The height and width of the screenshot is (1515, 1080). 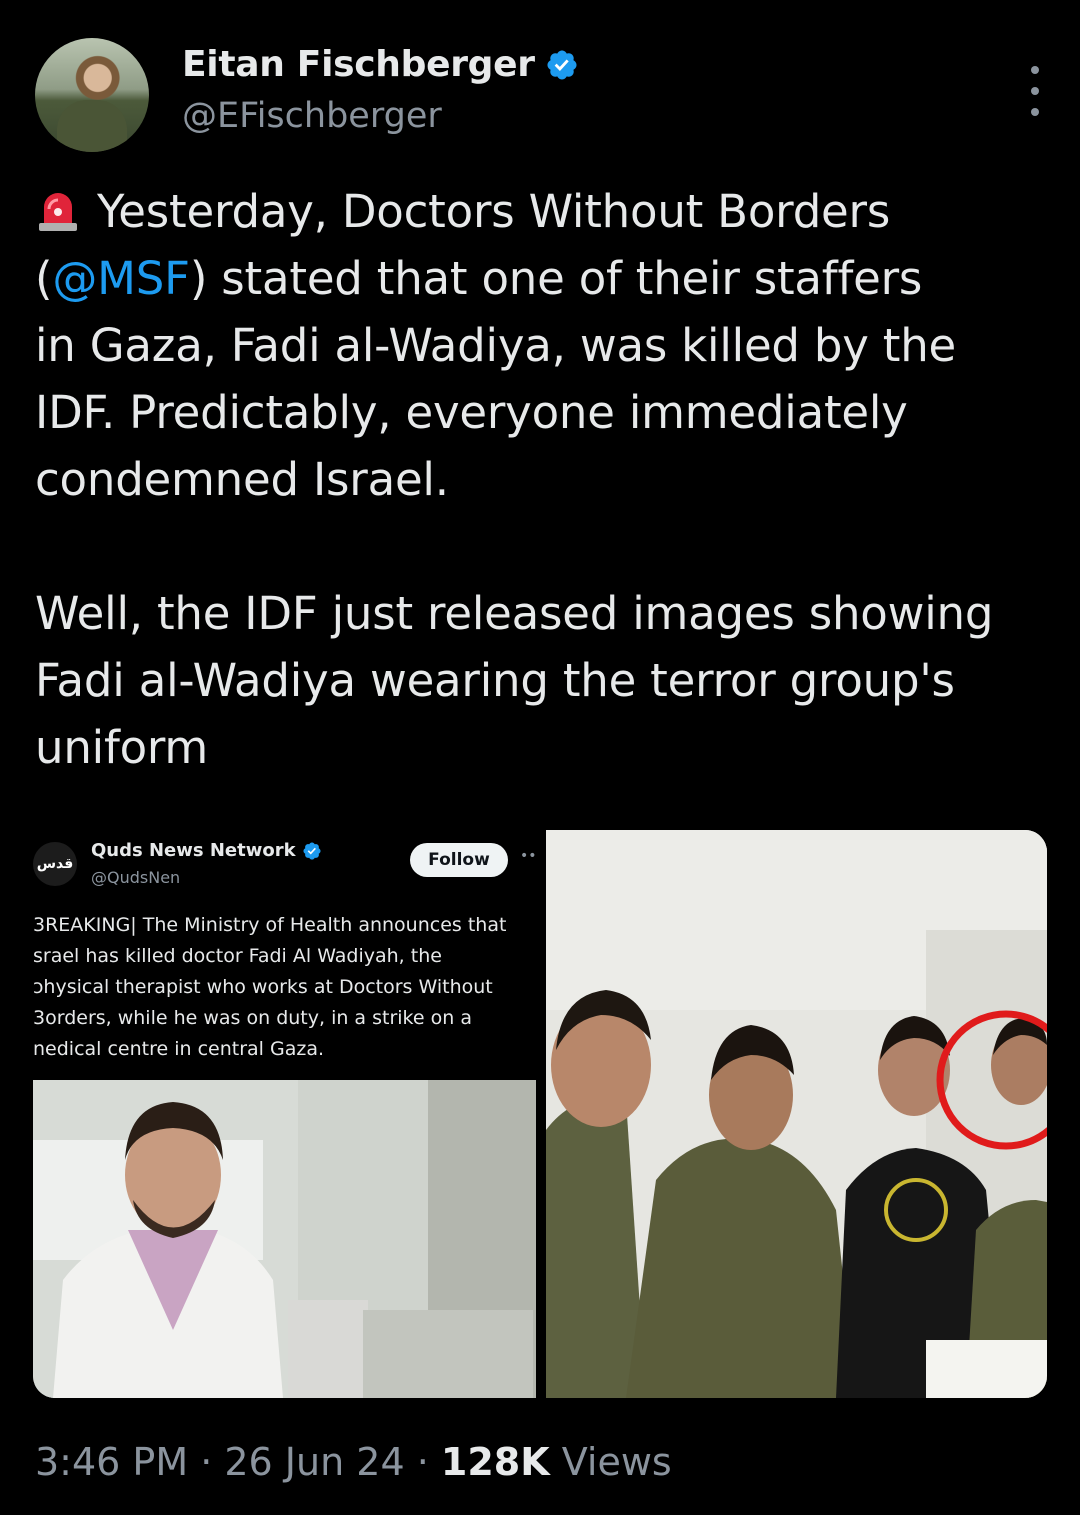 What do you see at coordinates (471, 412) in the screenshot?
I see `tweet-line-4: IDF. Predictably, everyone immediately` at bounding box center [471, 412].